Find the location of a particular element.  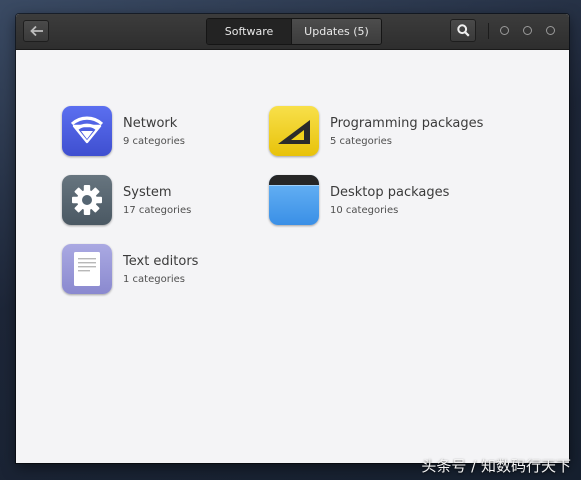

category-count: 5 categories is located at coordinates (361, 141).